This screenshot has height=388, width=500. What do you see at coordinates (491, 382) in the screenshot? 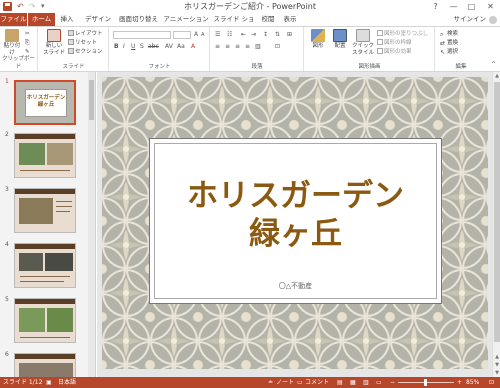
I see `fit-slide-icon: ⊡` at bounding box center [491, 382].